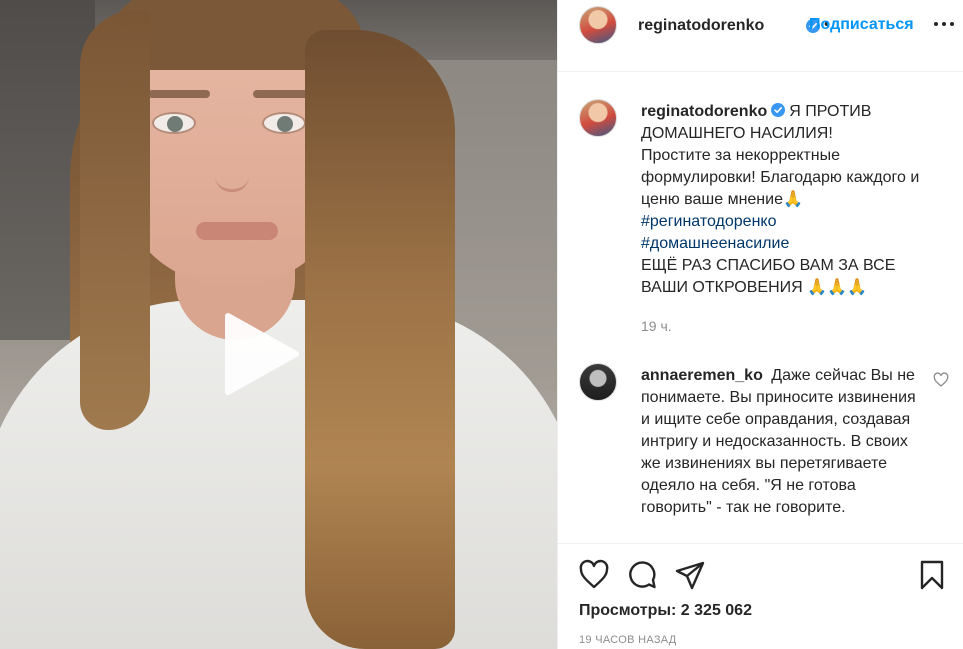 The height and width of the screenshot is (649, 963). What do you see at coordinates (598, 382) in the screenshot?
I see `commenter-avatar` at bounding box center [598, 382].